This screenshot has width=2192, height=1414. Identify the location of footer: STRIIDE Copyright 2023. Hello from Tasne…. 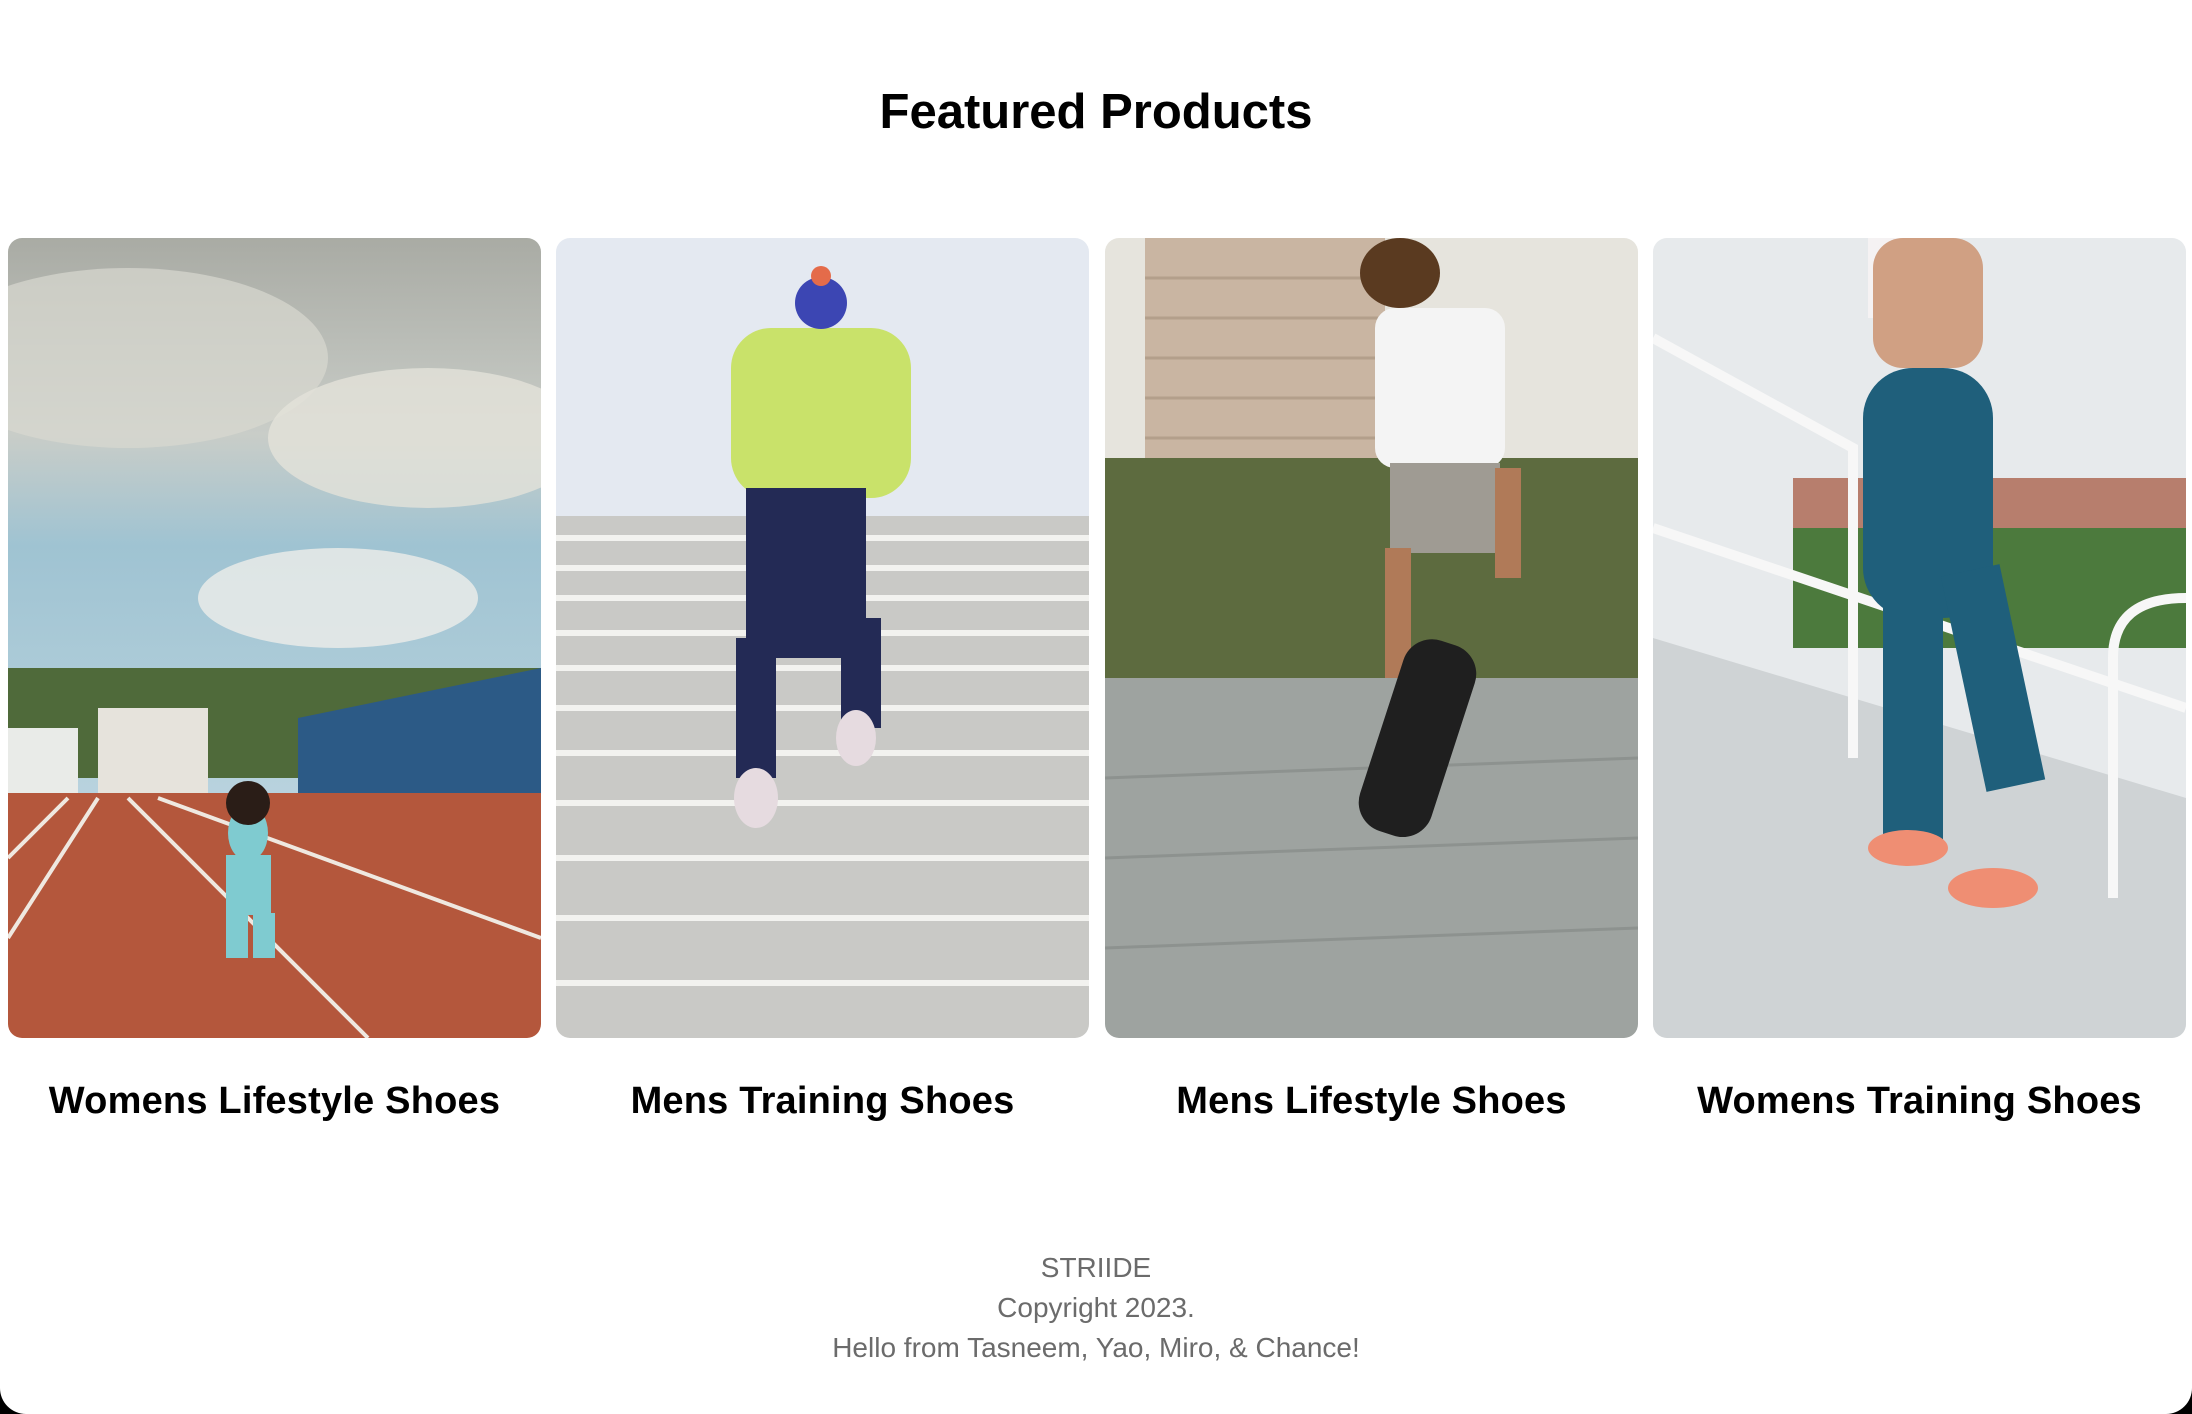
(1096, 1308).